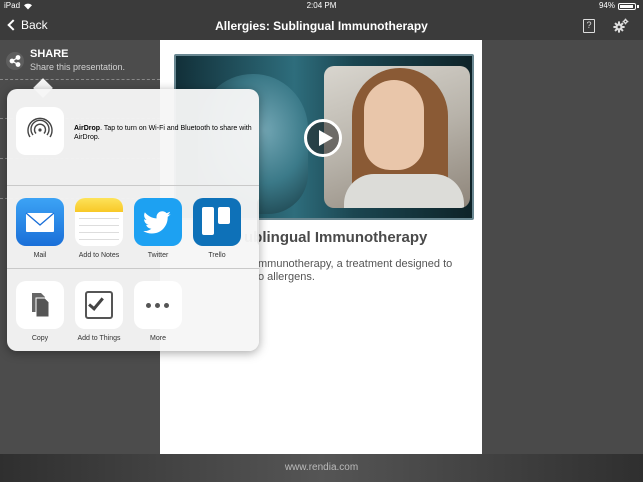 This screenshot has width=643, height=482. What do you see at coordinates (158, 338) in the screenshot?
I see `action-label: More` at bounding box center [158, 338].